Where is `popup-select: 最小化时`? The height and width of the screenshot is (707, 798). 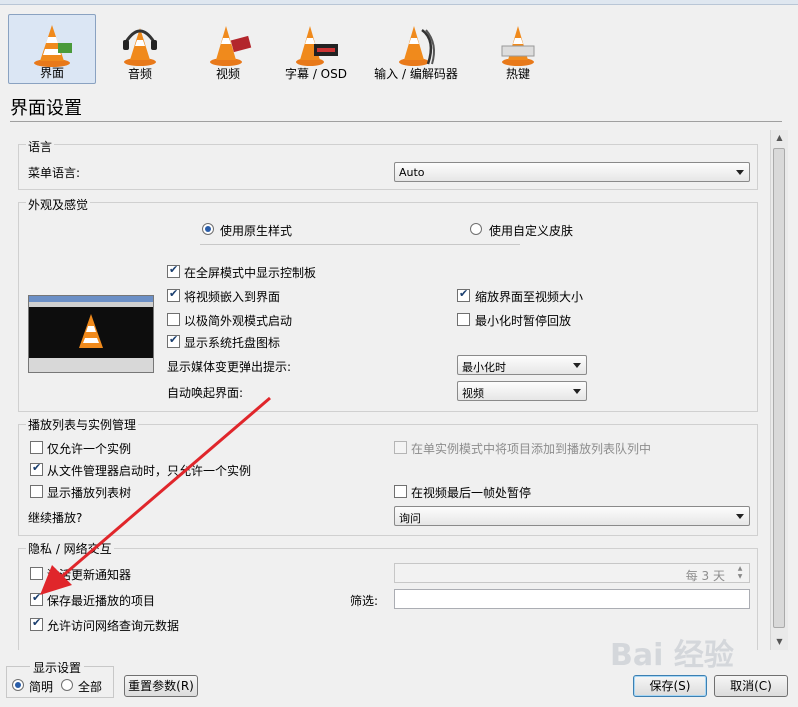
popup-select: 最小化时 is located at coordinates (522, 365).